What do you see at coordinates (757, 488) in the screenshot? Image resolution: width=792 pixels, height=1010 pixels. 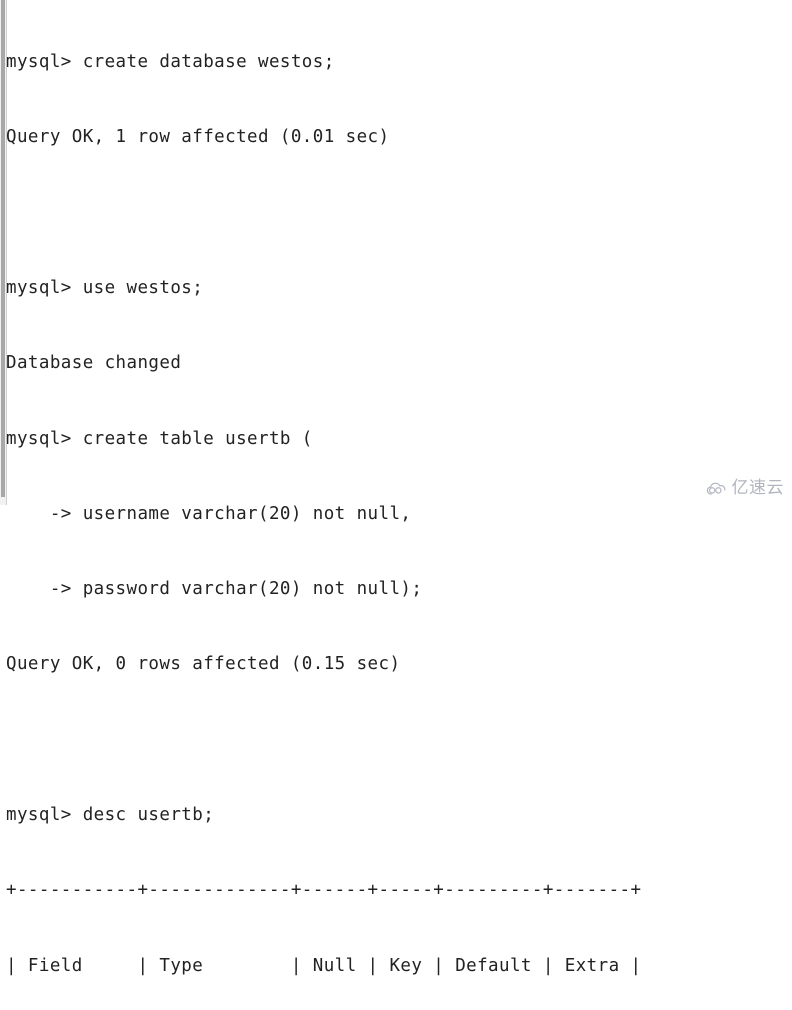 I see `watermark-text: 亿速云` at bounding box center [757, 488].